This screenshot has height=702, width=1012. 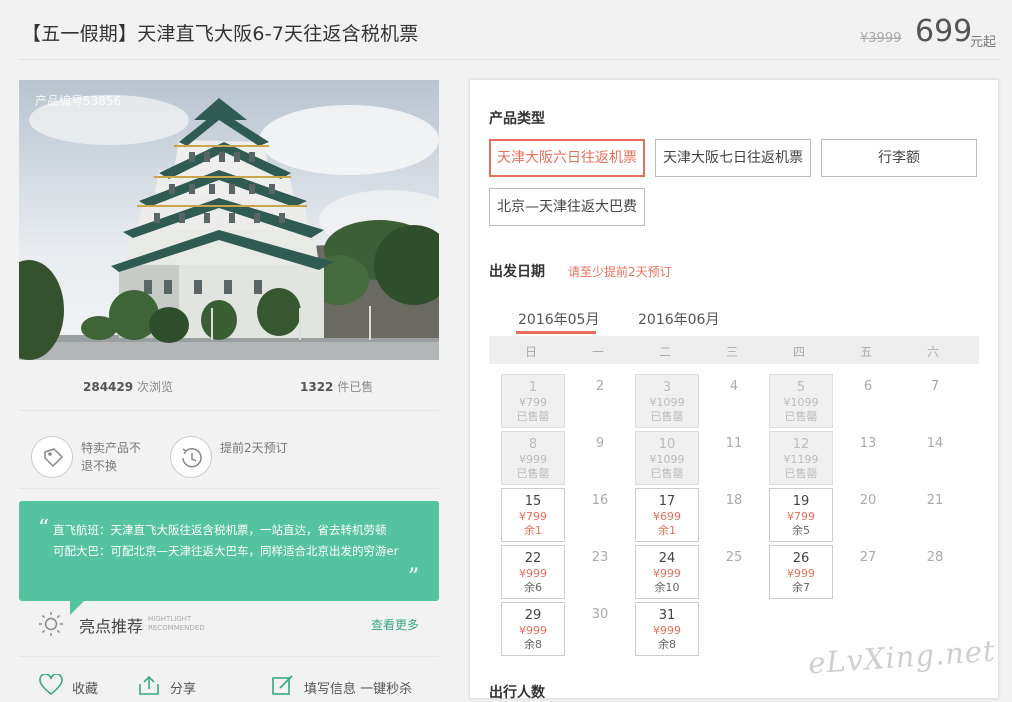 I want to click on day-number: 22, so click(x=533, y=558).